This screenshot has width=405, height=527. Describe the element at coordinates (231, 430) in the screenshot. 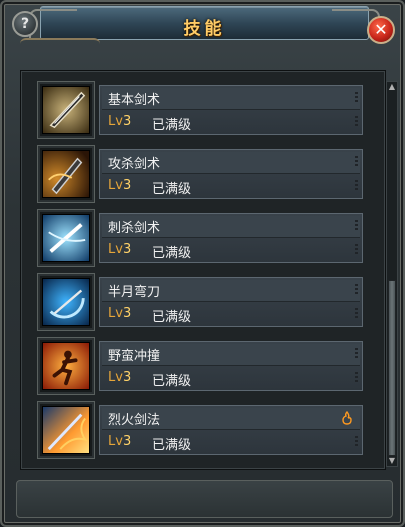

I see `skill-info: 烈火剑法 Lv3 已满级` at that location.